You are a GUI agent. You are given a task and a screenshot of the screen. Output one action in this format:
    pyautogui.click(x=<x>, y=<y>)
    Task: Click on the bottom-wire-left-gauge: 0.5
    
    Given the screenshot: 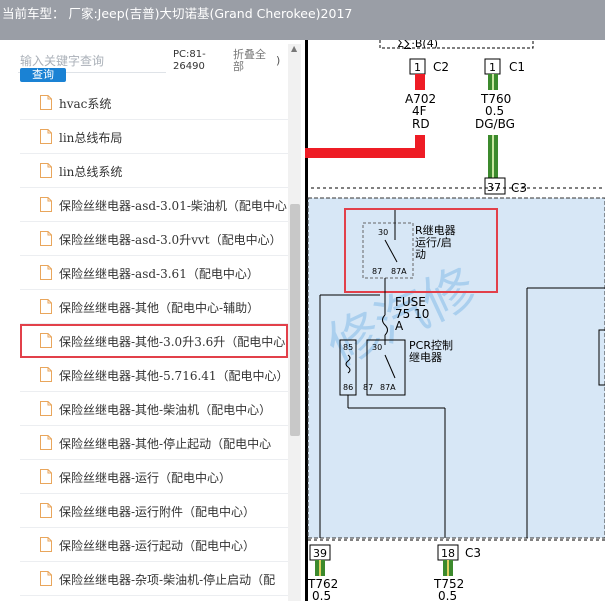 What is the action you would take?
    pyautogui.click(x=321, y=595)
    